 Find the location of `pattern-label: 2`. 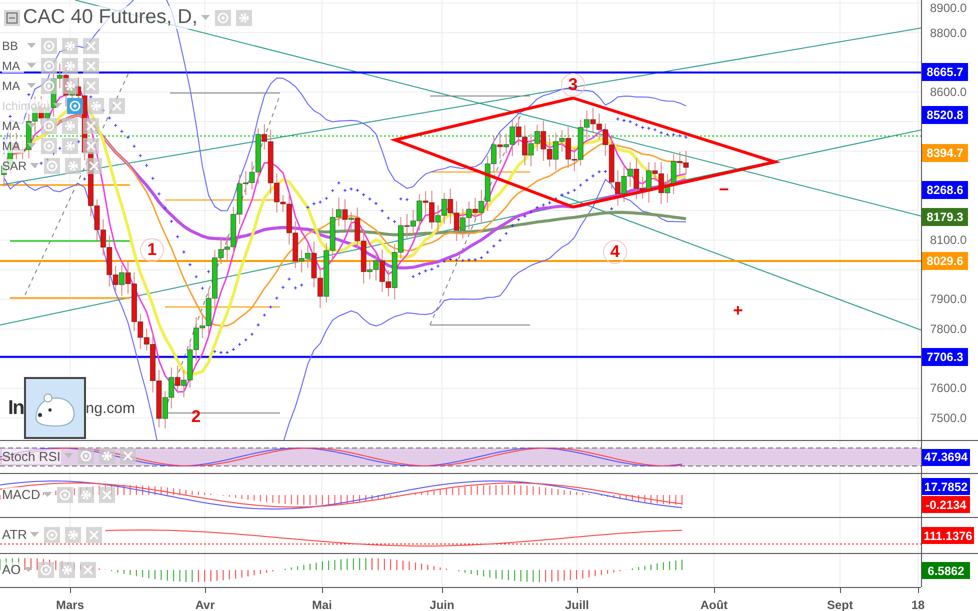

pattern-label: 2 is located at coordinates (196, 417).